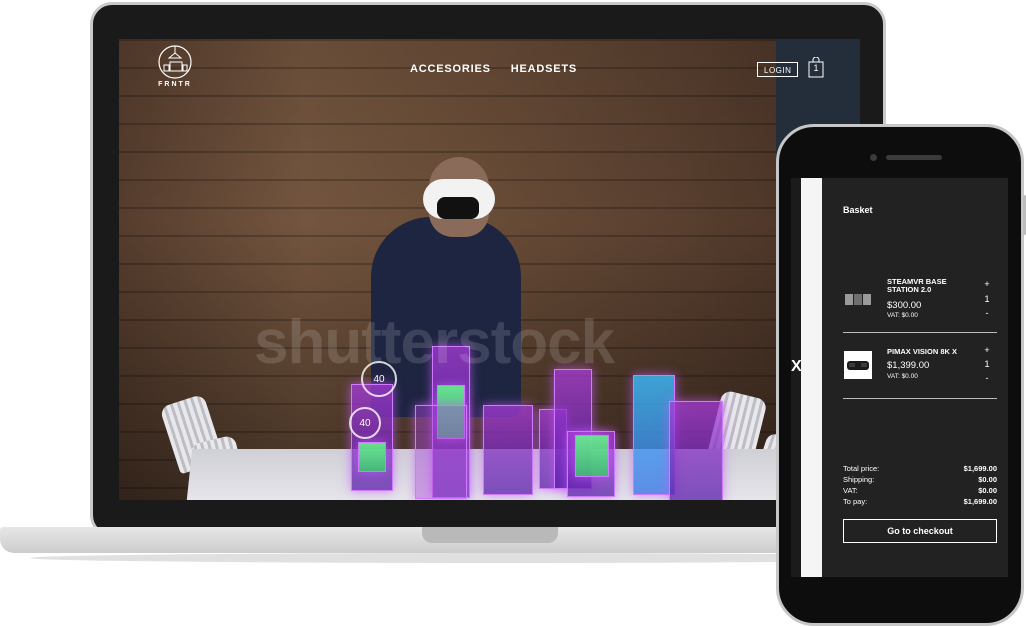 This screenshot has height=627, width=1026. I want to click on nav-link-headsets: HEADSETS, so click(544, 69).